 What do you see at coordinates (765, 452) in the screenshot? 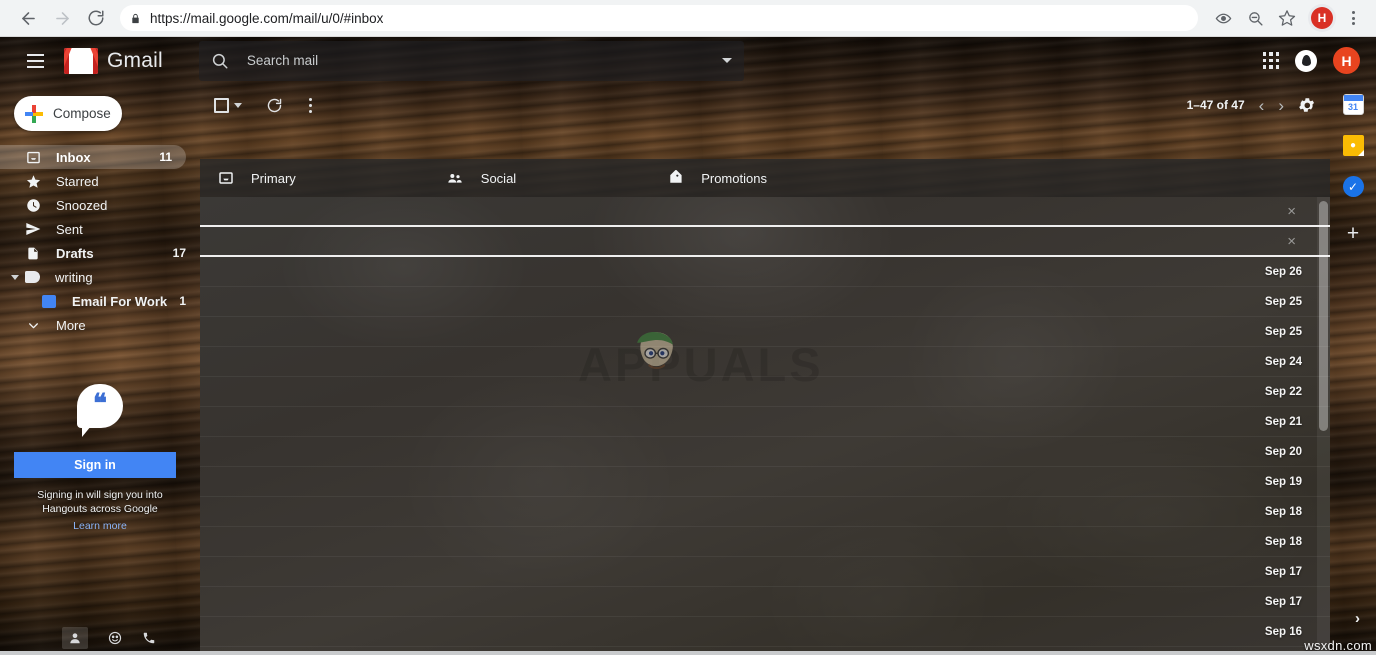
I see `table-row: Sep 20` at bounding box center [765, 452].